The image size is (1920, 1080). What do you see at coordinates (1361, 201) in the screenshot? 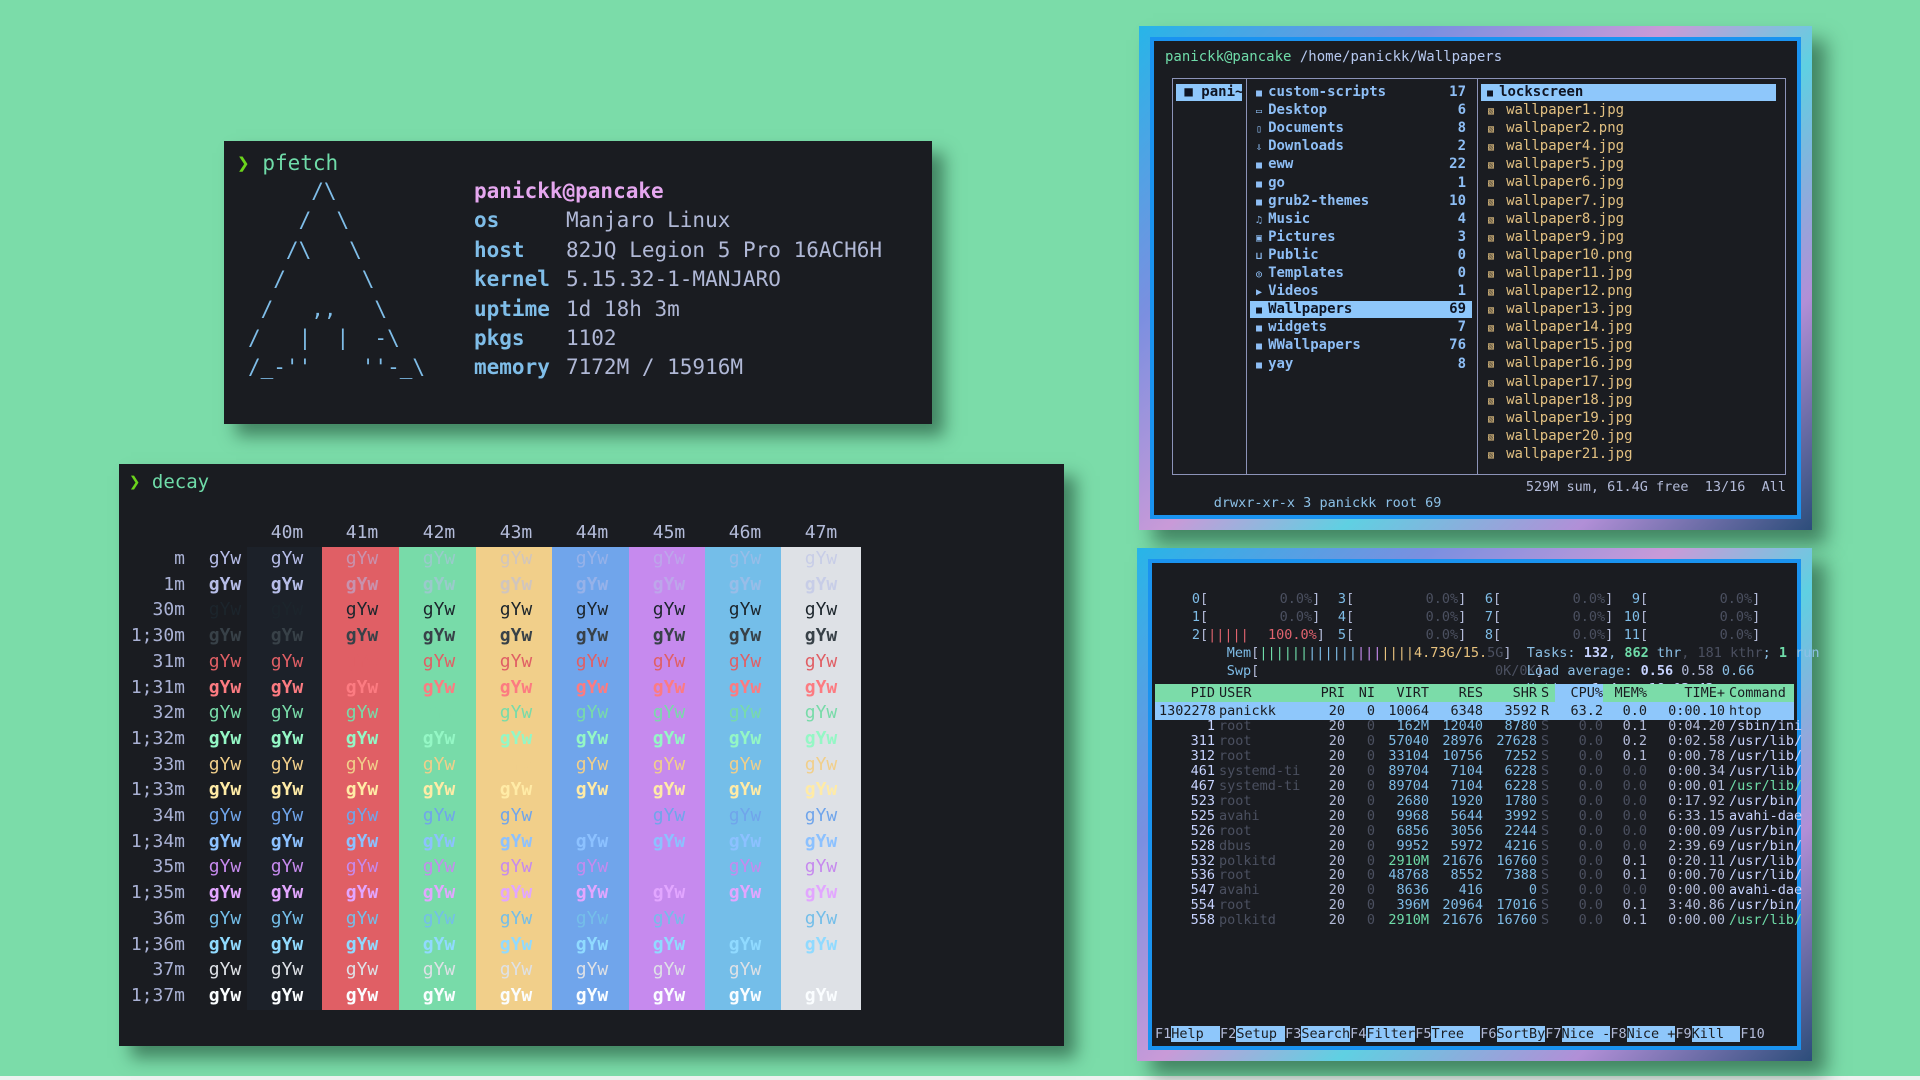
I see `dir-item: ■ grub2-themes 10` at bounding box center [1361, 201].